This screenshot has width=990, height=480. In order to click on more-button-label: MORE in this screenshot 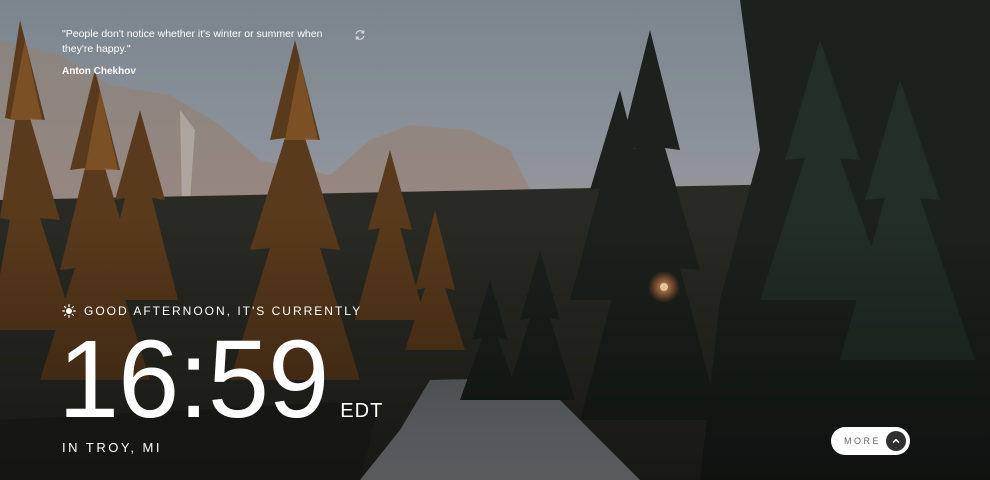, I will do `click(862, 441)`.